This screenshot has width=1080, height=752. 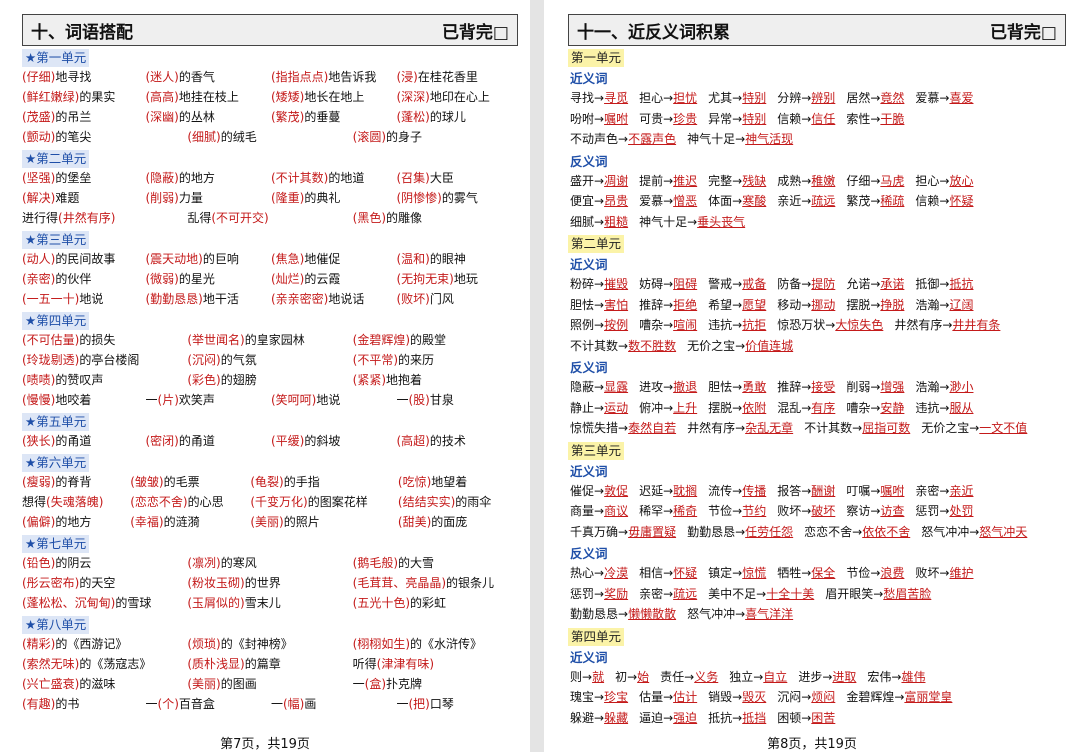 What do you see at coordinates (465, 279) in the screenshot?
I see `collocation-suffix: 地玩` at bounding box center [465, 279].